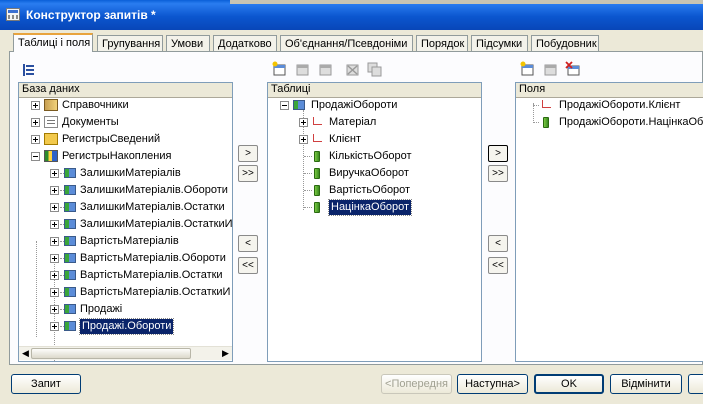  Describe the element at coordinates (248, 243) in the screenshot. I see `remove-table-button: <` at that location.